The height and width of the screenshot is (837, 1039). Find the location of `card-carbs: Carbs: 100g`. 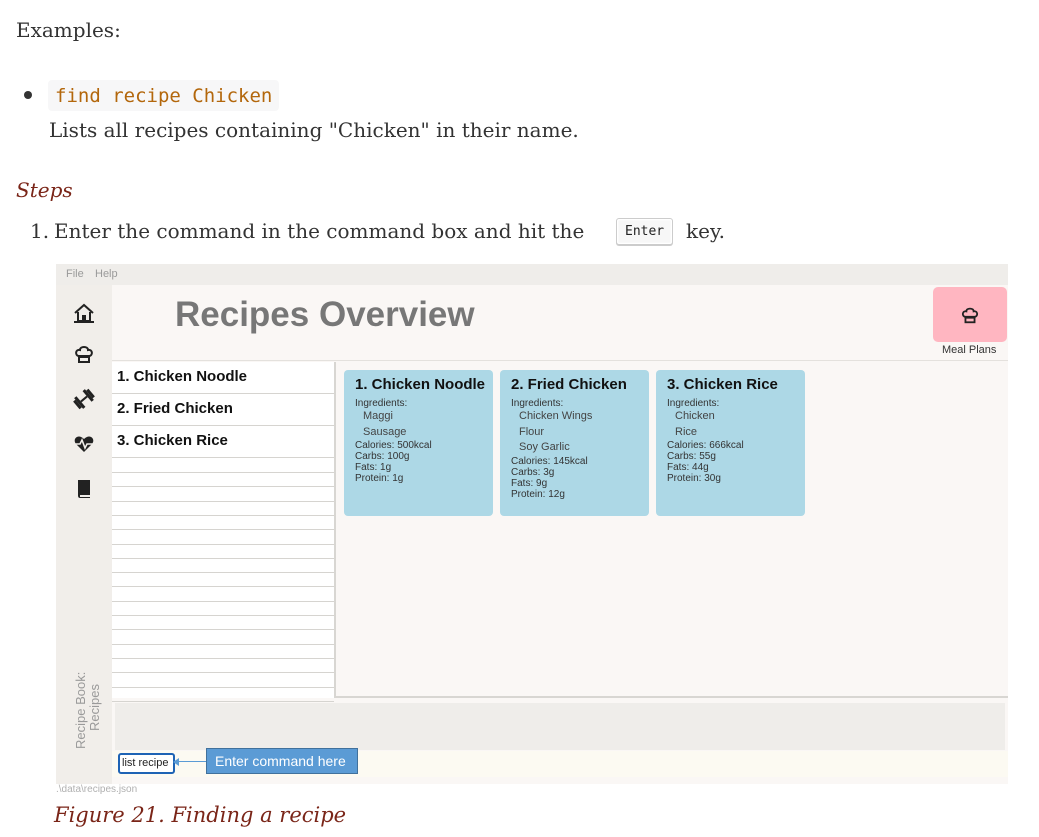

card-carbs: Carbs: 100g is located at coordinates (382, 456).